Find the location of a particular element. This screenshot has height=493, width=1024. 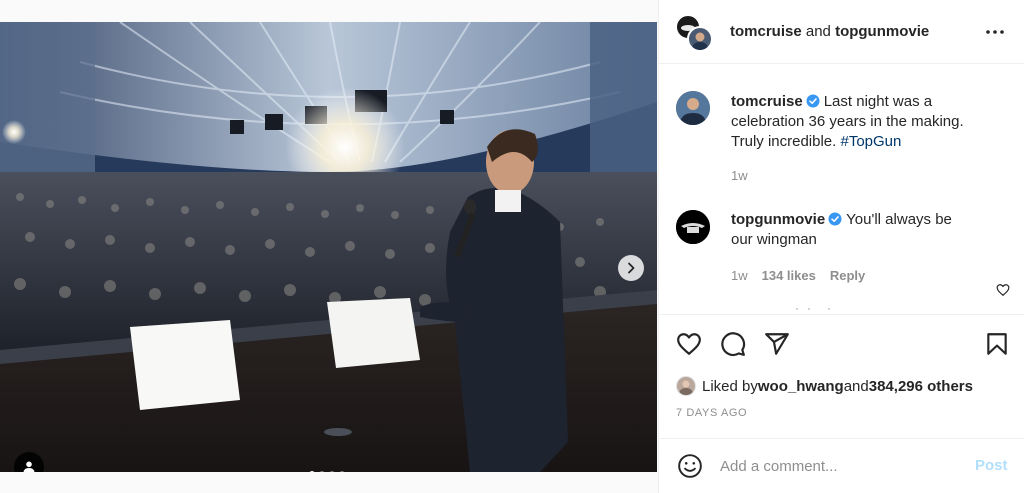

post-timestamp: 7 DAYS AGO is located at coordinates (711, 413).